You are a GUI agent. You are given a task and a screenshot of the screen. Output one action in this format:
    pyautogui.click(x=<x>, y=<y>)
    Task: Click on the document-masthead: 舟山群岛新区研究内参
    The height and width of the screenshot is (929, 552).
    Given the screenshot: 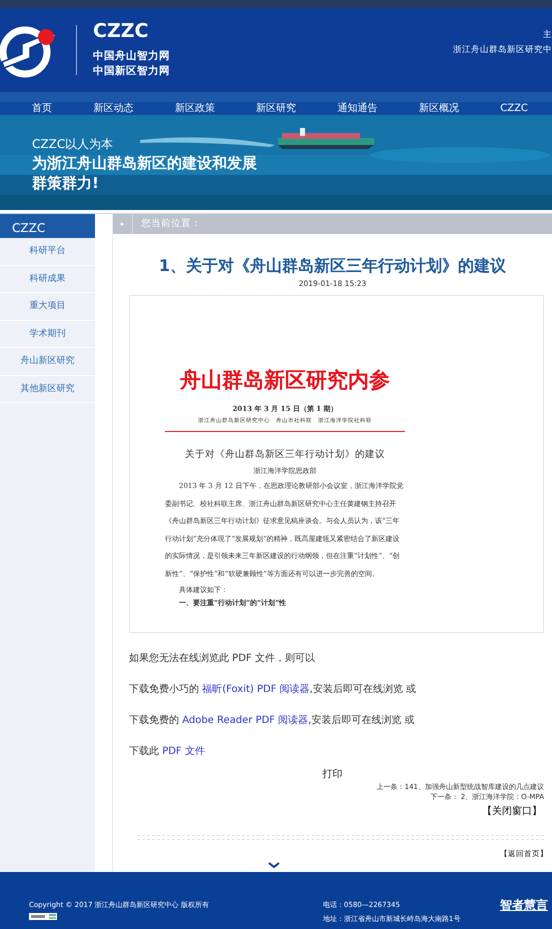 What is the action you would take?
    pyautogui.click(x=284, y=380)
    